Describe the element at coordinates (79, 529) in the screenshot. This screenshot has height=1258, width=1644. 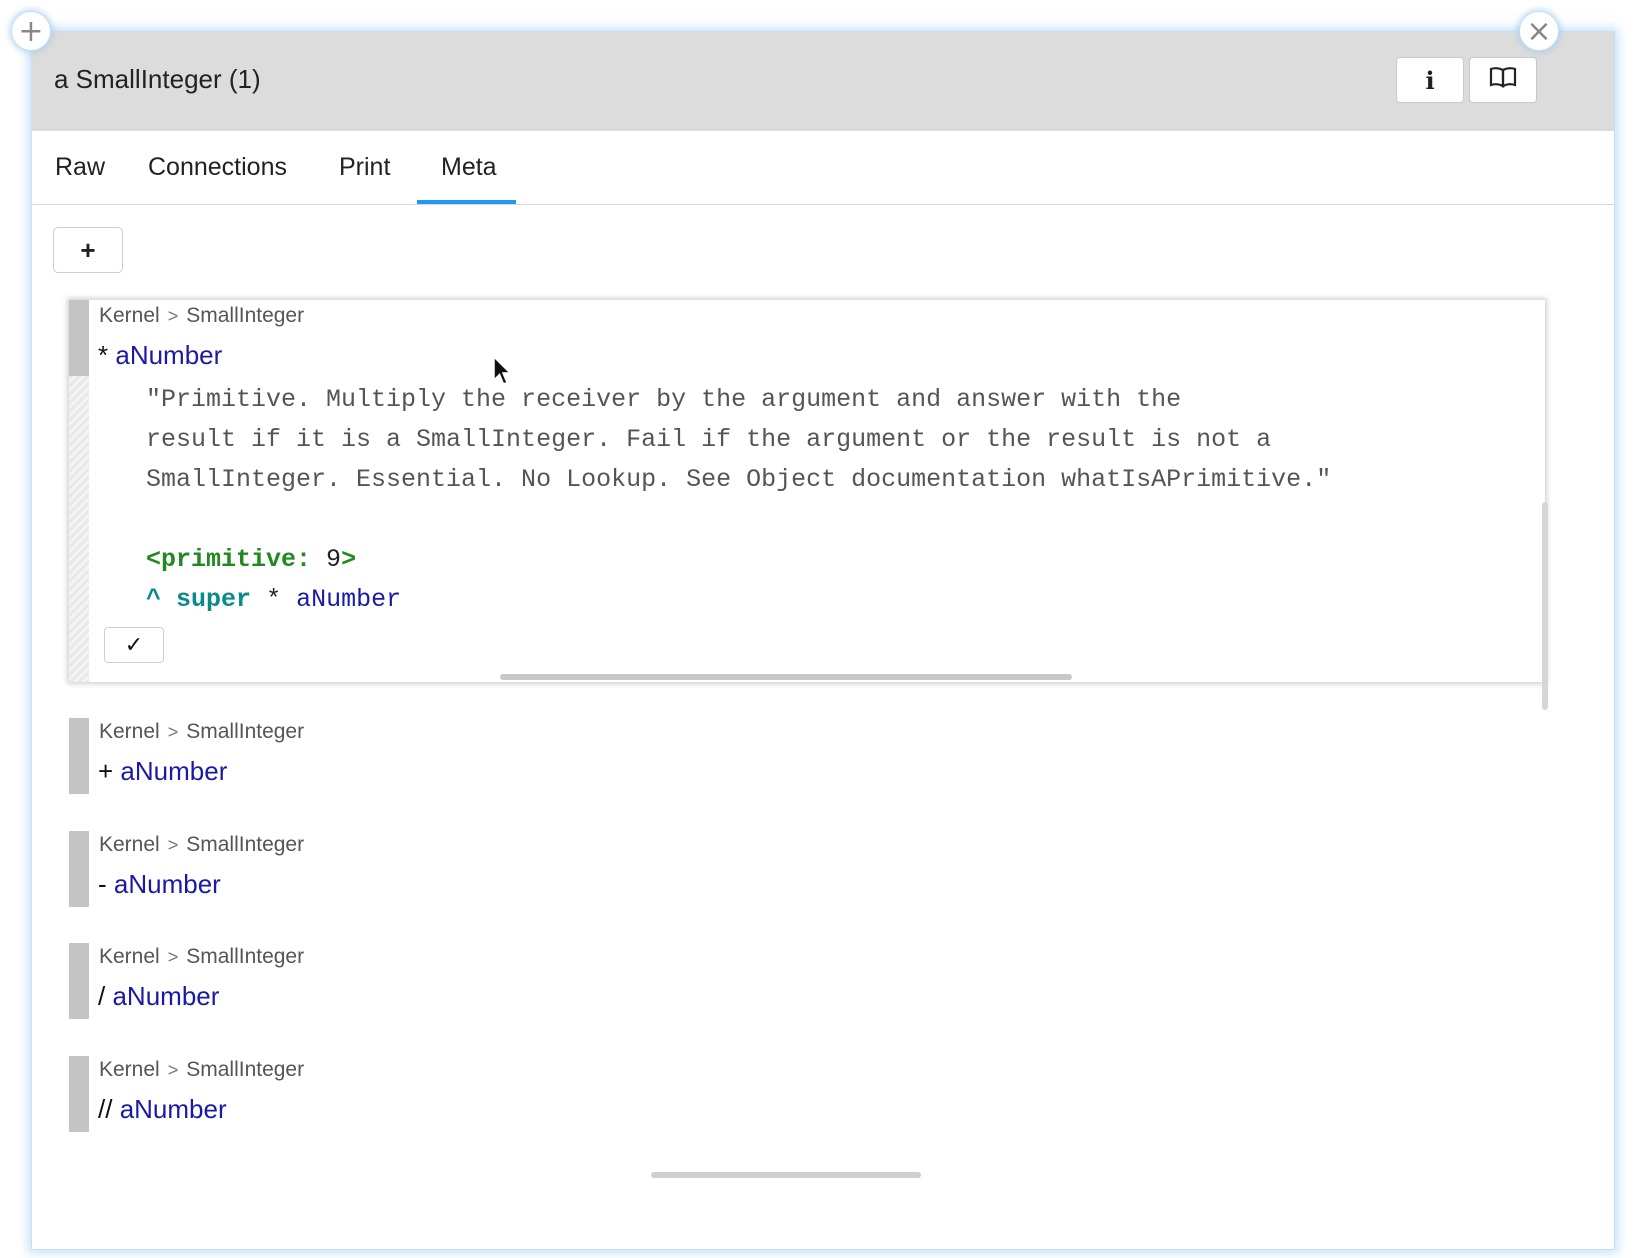
I see `method-editor-gutter` at that location.